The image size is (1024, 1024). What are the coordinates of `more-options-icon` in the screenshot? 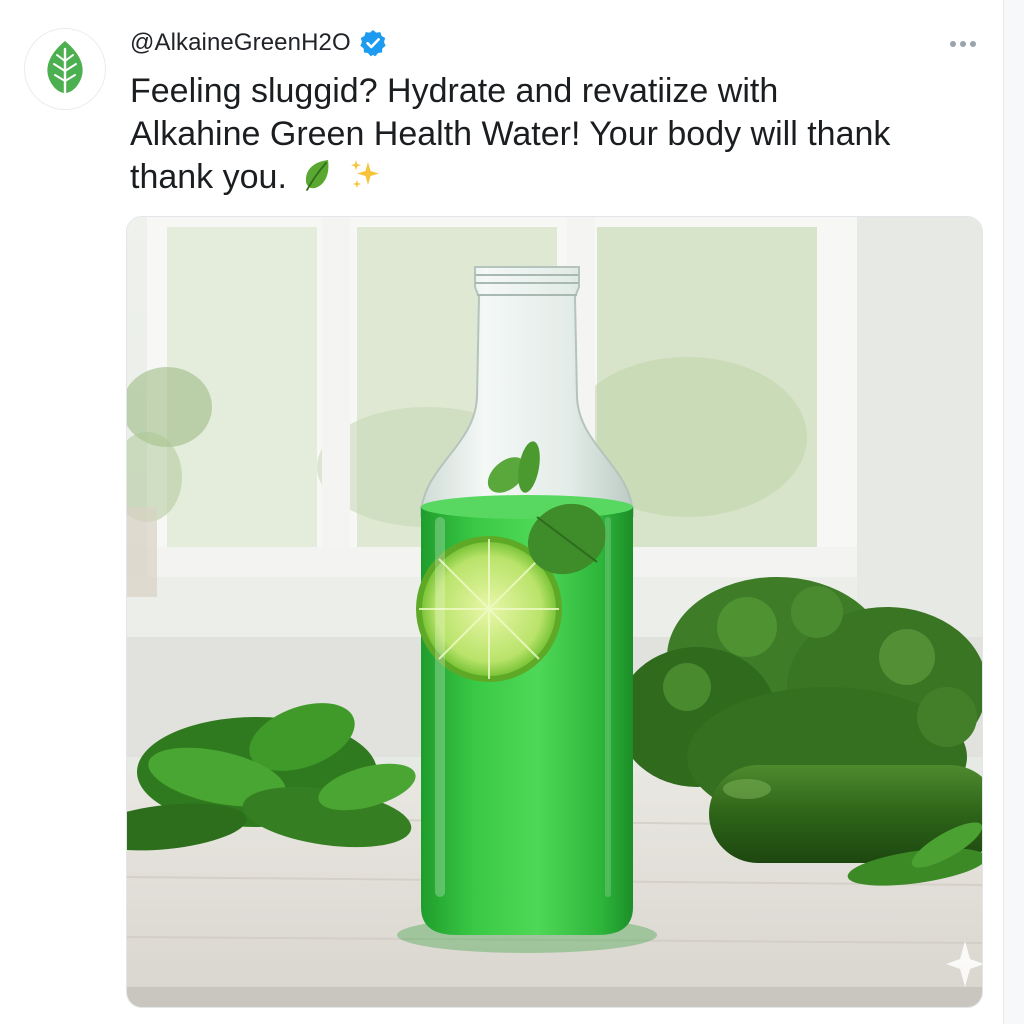 It's located at (963, 44).